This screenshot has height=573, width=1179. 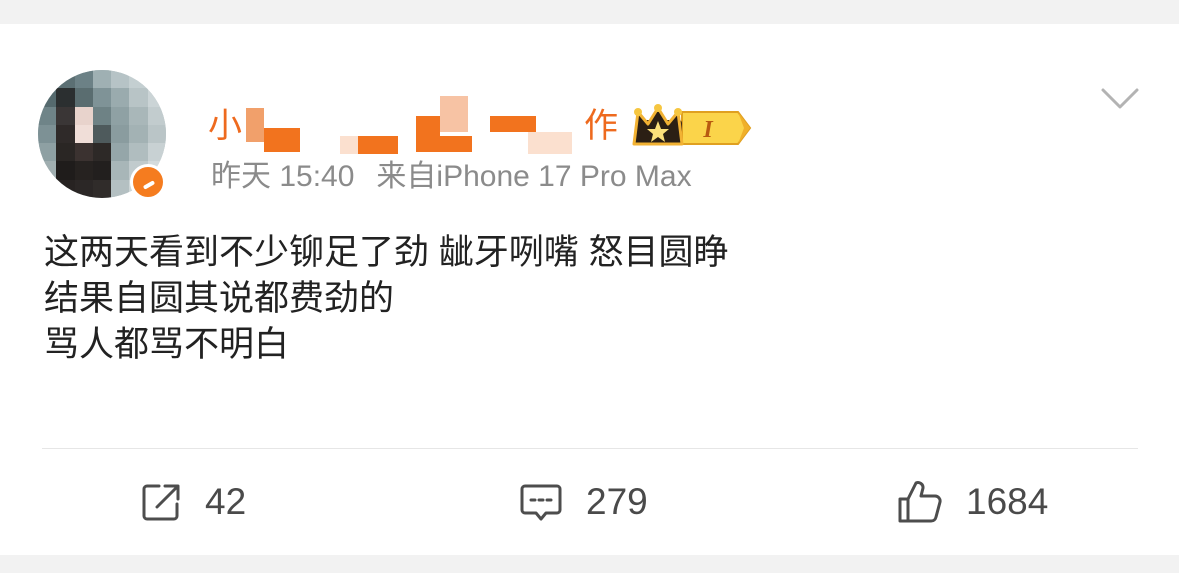 I want to click on post-meta: 昨天 15:40 来自iPhone 17 Pro Max, so click(x=451, y=173).